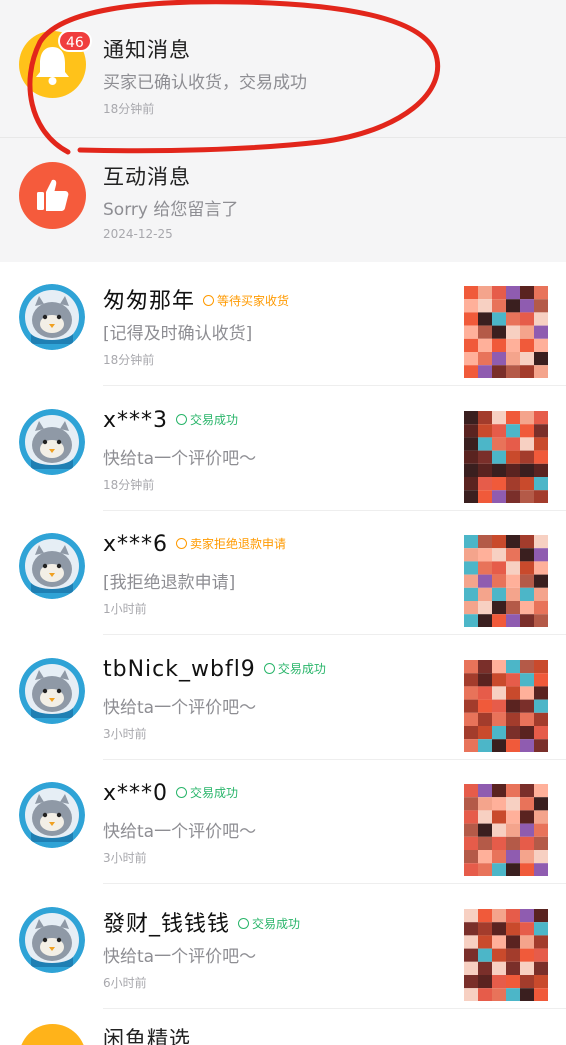 The height and width of the screenshot is (1045, 566). I want to click on notification-title: 通知消息, so click(147, 50).